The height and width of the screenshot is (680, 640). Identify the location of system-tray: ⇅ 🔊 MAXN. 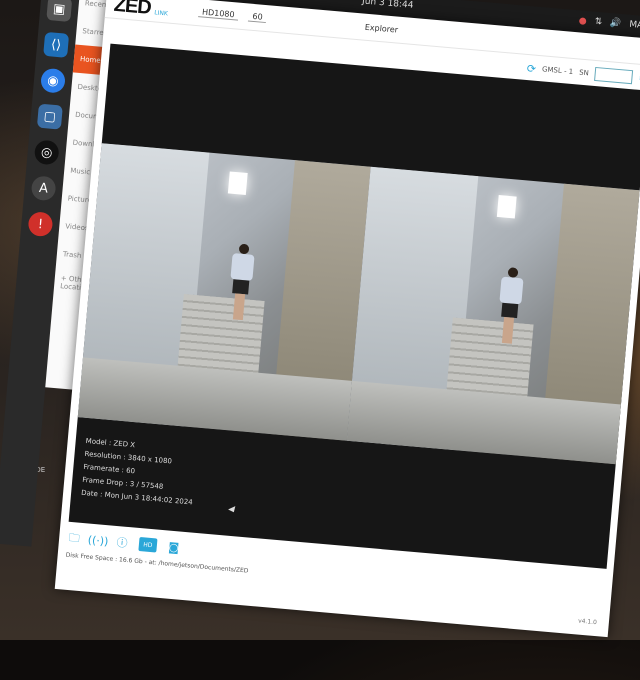
(609, 23).